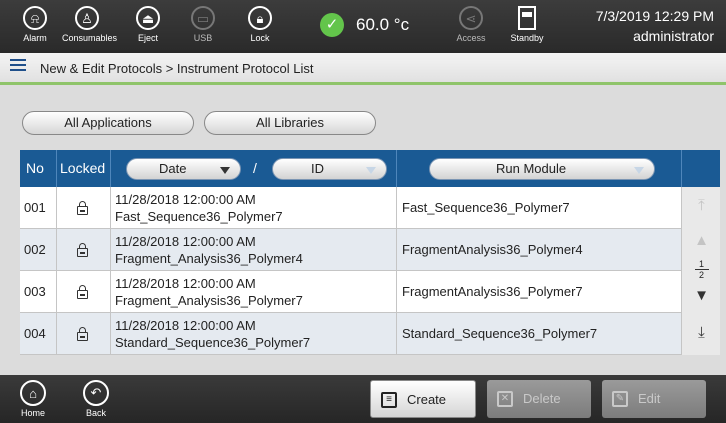 The width and height of the screenshot is (726, 423). What do you see at coordinates (527, 38) in the screenshot?
I see `standby-label: Standby` at bounding box center [527, 38].